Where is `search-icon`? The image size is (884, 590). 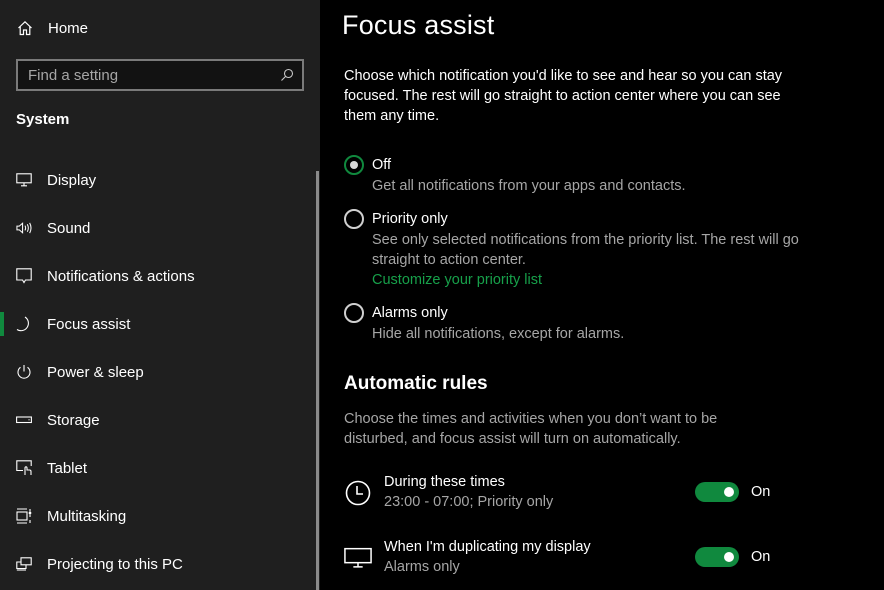 search-icon is located at coordinates (287, 75).